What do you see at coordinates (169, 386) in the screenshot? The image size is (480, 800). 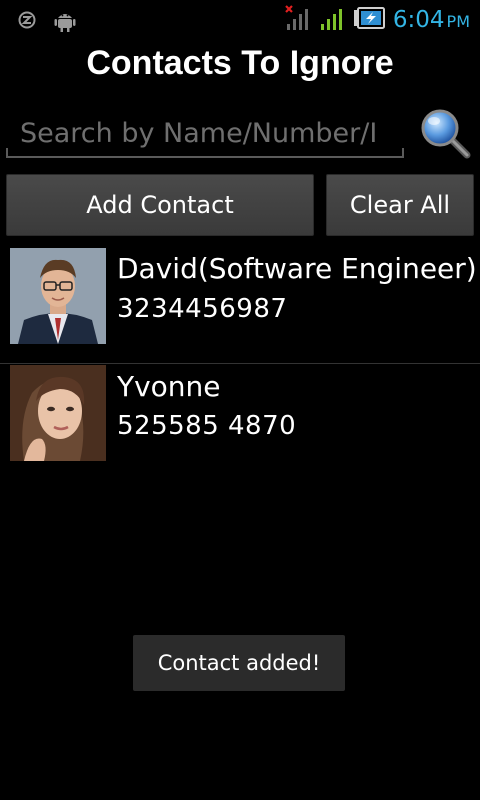 I see `contact-name: Yvonne` at bounding box center [169, 386].